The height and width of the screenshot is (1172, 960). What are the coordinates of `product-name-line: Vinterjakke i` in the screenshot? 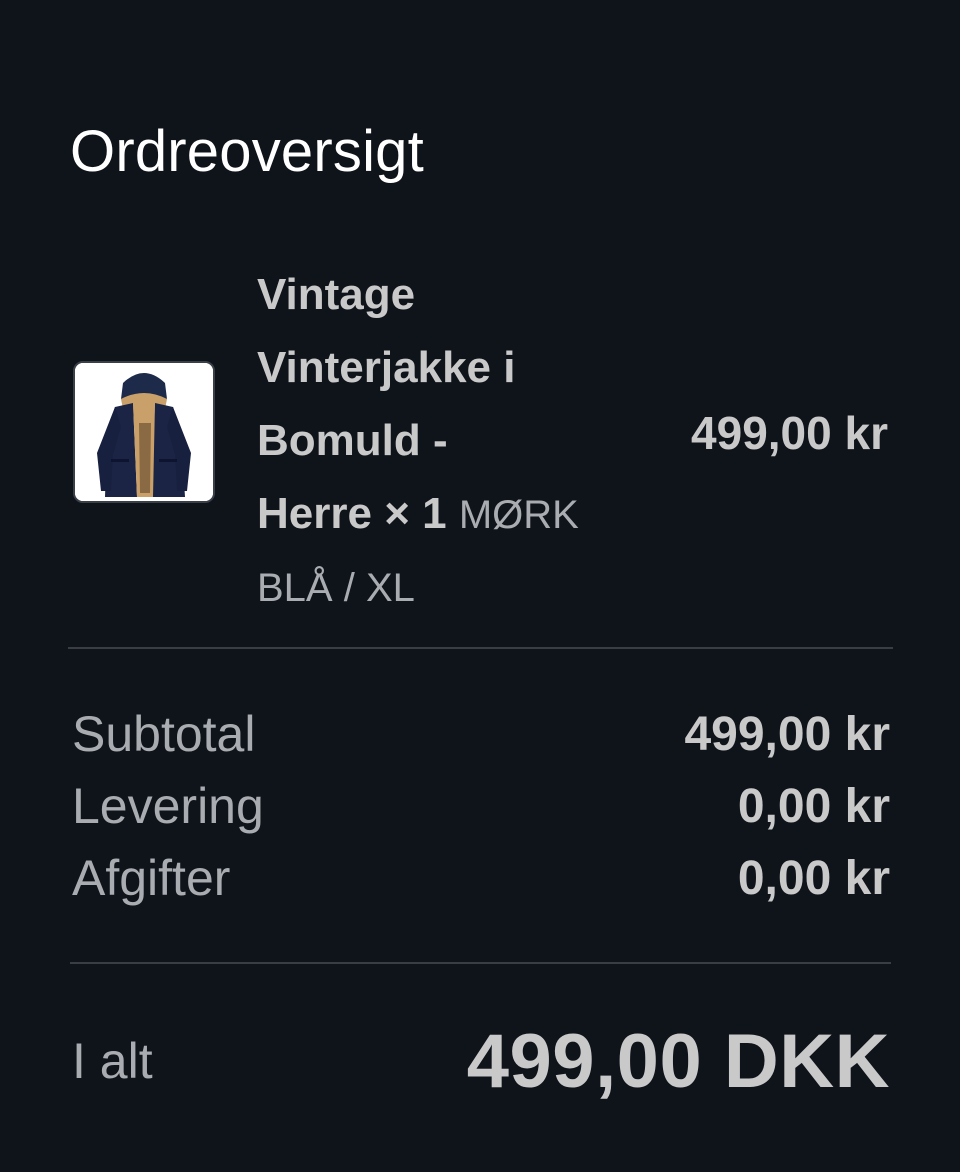 It's located at (386, 367).